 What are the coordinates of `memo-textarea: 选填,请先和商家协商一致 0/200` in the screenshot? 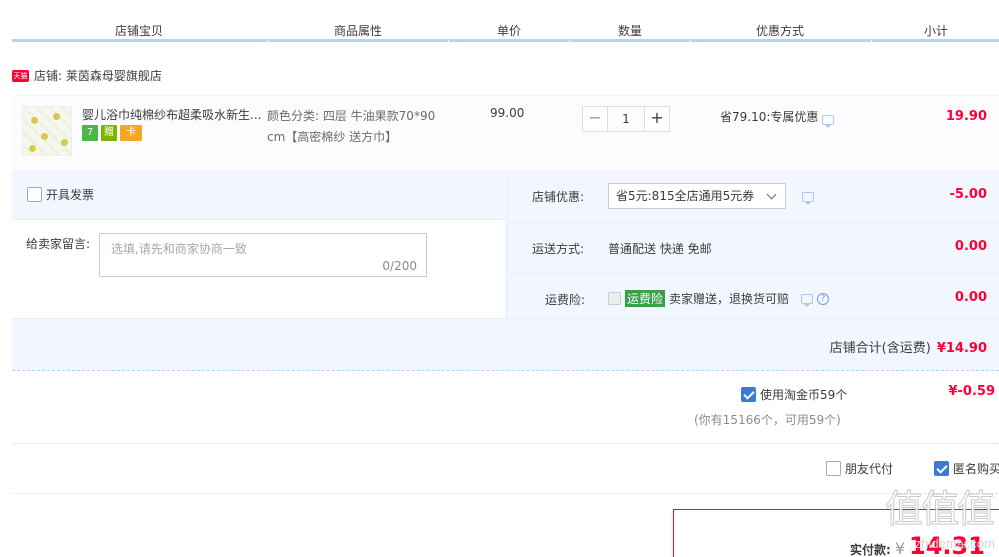 It's located at (263, 255).